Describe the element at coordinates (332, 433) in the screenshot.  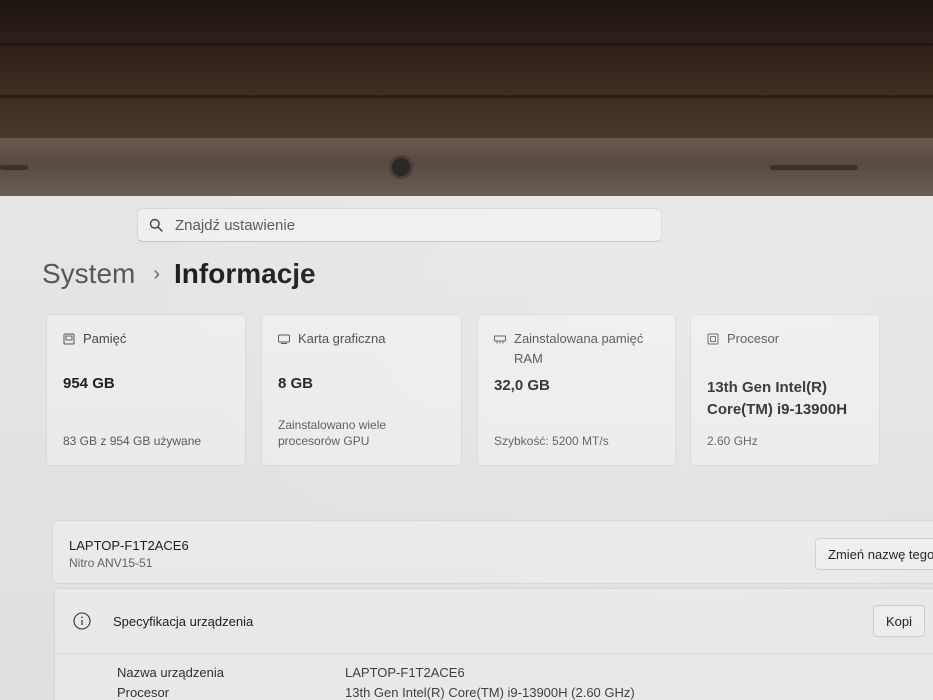
I see `card-gpu-sub: Zainstalowano wiele procesorów GPU` at that location.